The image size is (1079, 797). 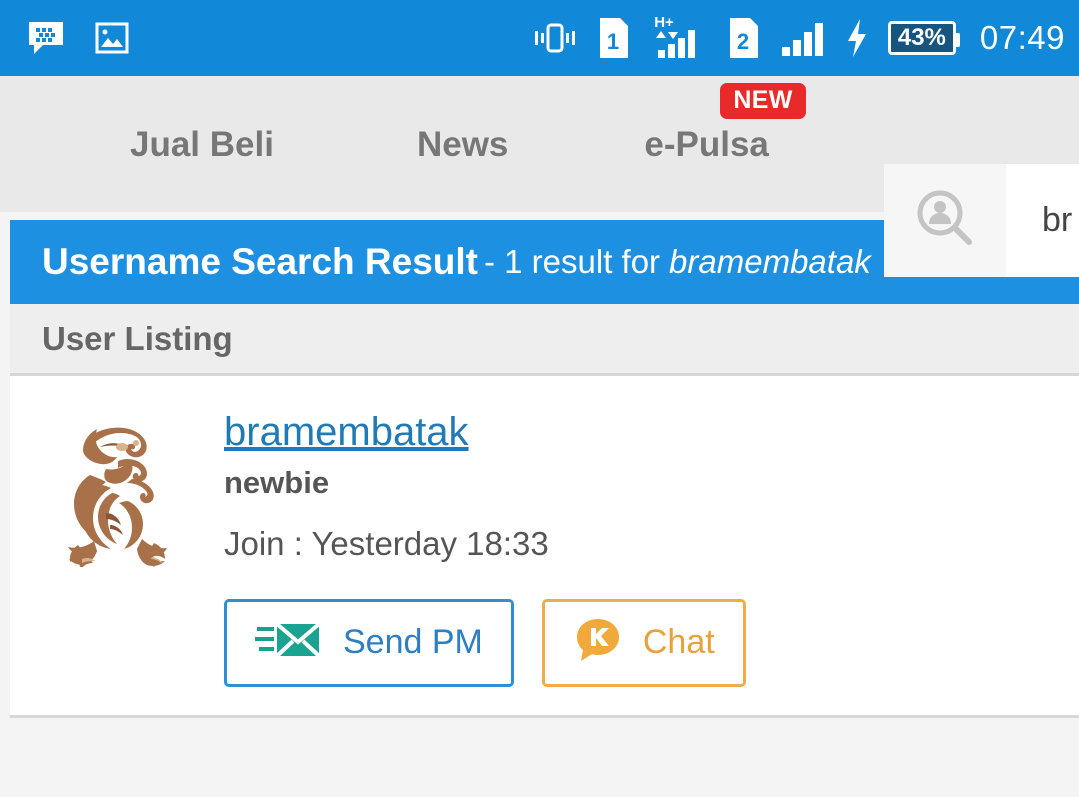 I want to click on send-pm-label: Send PM, so click(x=413, y=642).